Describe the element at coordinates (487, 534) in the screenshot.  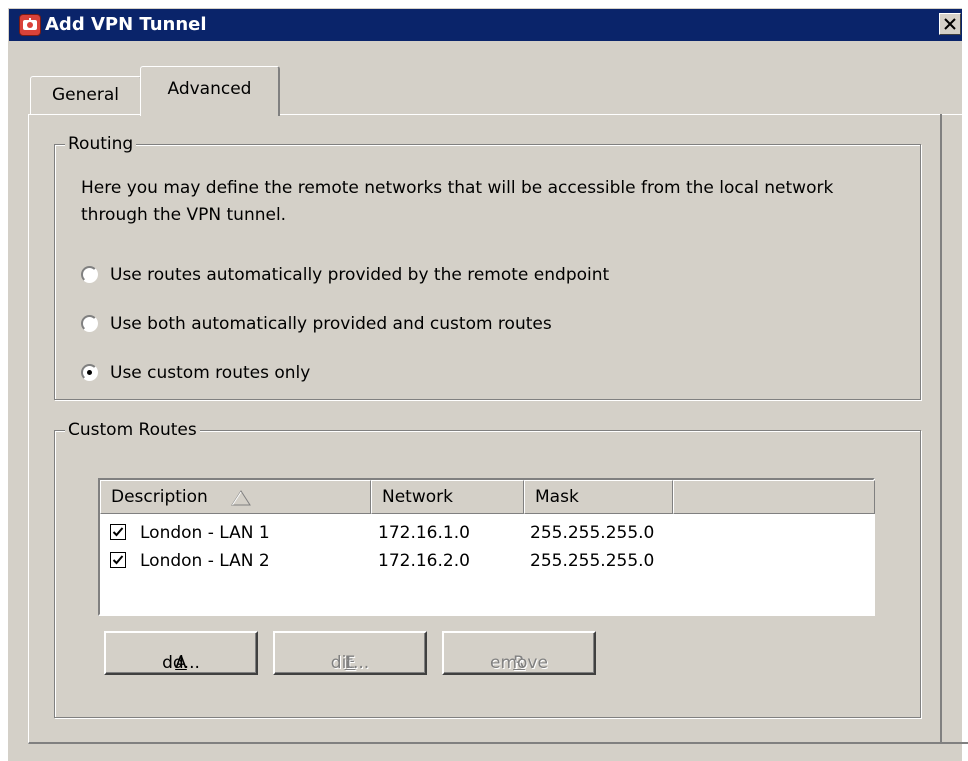
I see `table-row: London - LAN 1 172.16.1.0 255.255.255.0` at that location.